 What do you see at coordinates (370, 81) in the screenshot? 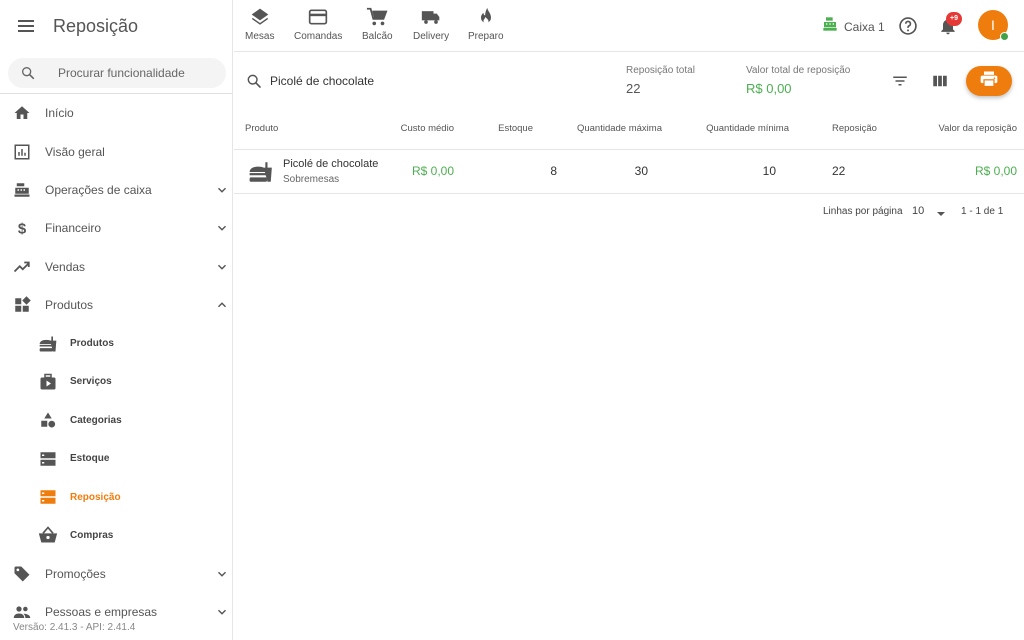
I see `table-search-input` at bounding box center [370, 81].